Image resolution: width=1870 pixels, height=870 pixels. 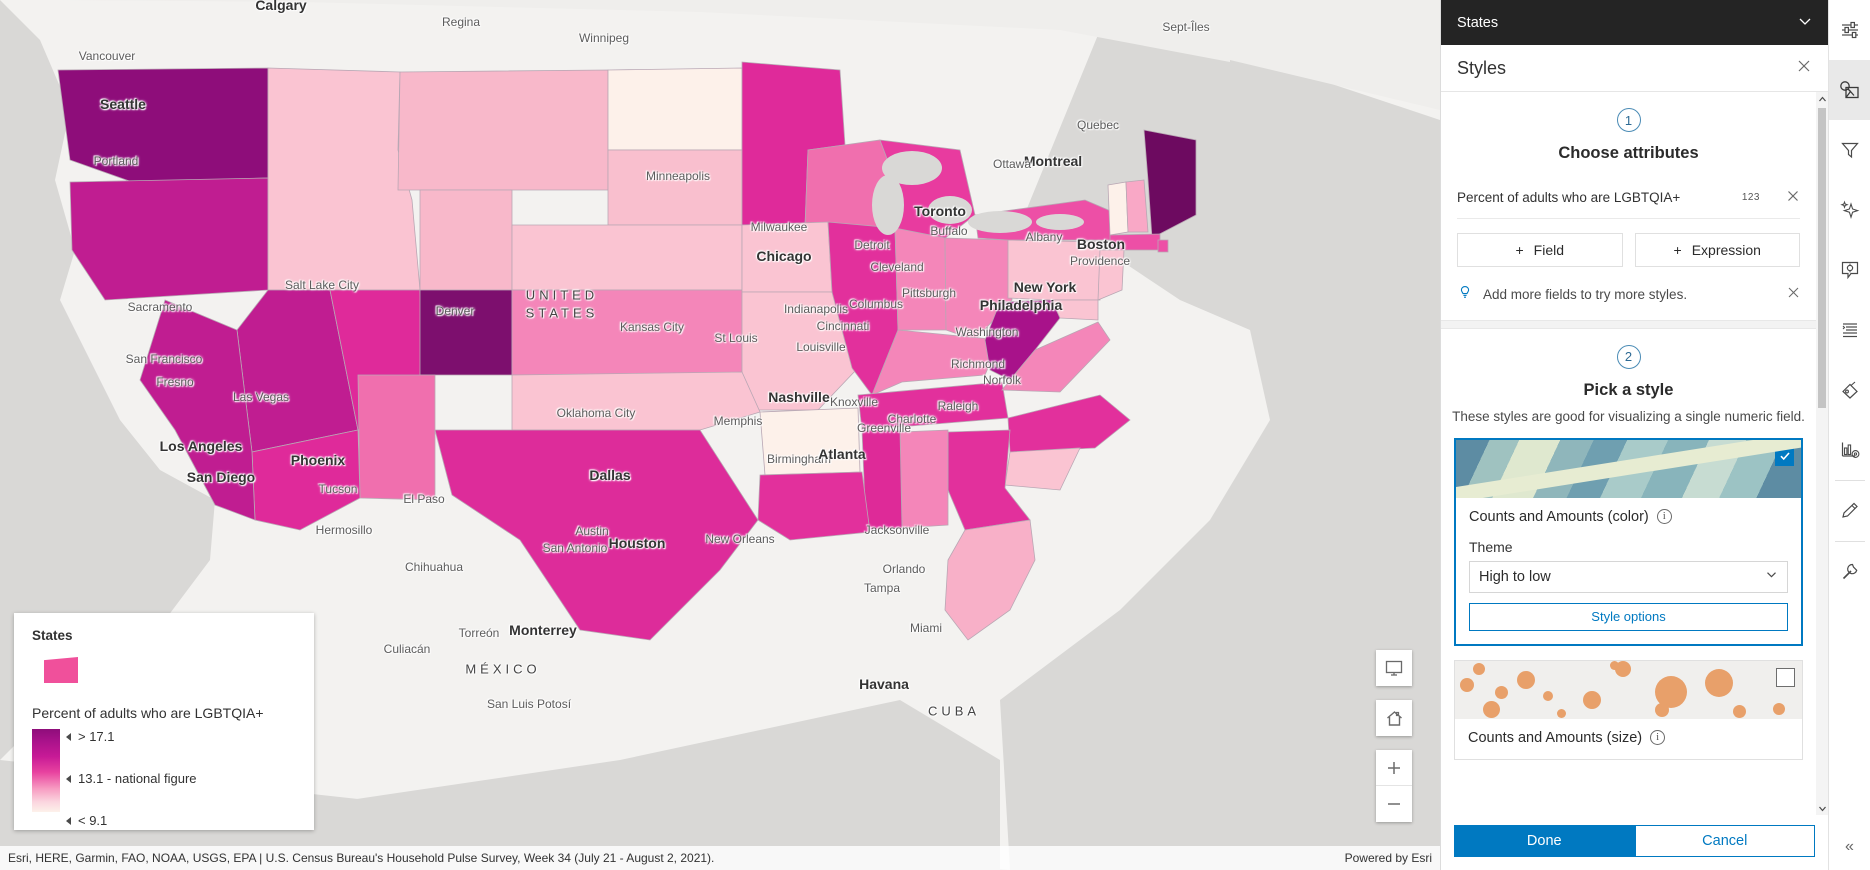 I want to click on attribute-row: Percent of adults who are LGBTQIA+ 123, so click(x=1628, y=204).